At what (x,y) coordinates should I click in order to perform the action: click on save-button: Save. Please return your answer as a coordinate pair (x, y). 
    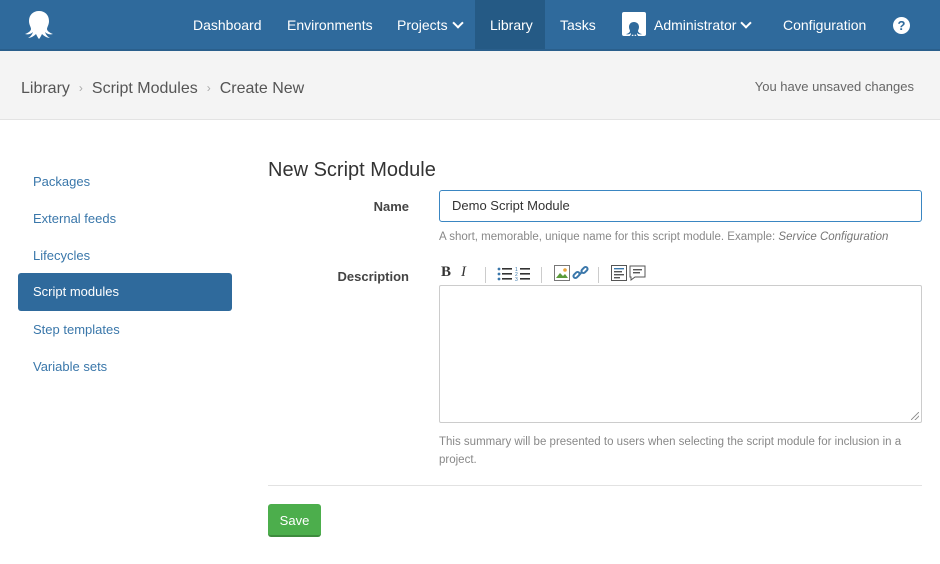
    Looking at the image, I should click on (294, 520).